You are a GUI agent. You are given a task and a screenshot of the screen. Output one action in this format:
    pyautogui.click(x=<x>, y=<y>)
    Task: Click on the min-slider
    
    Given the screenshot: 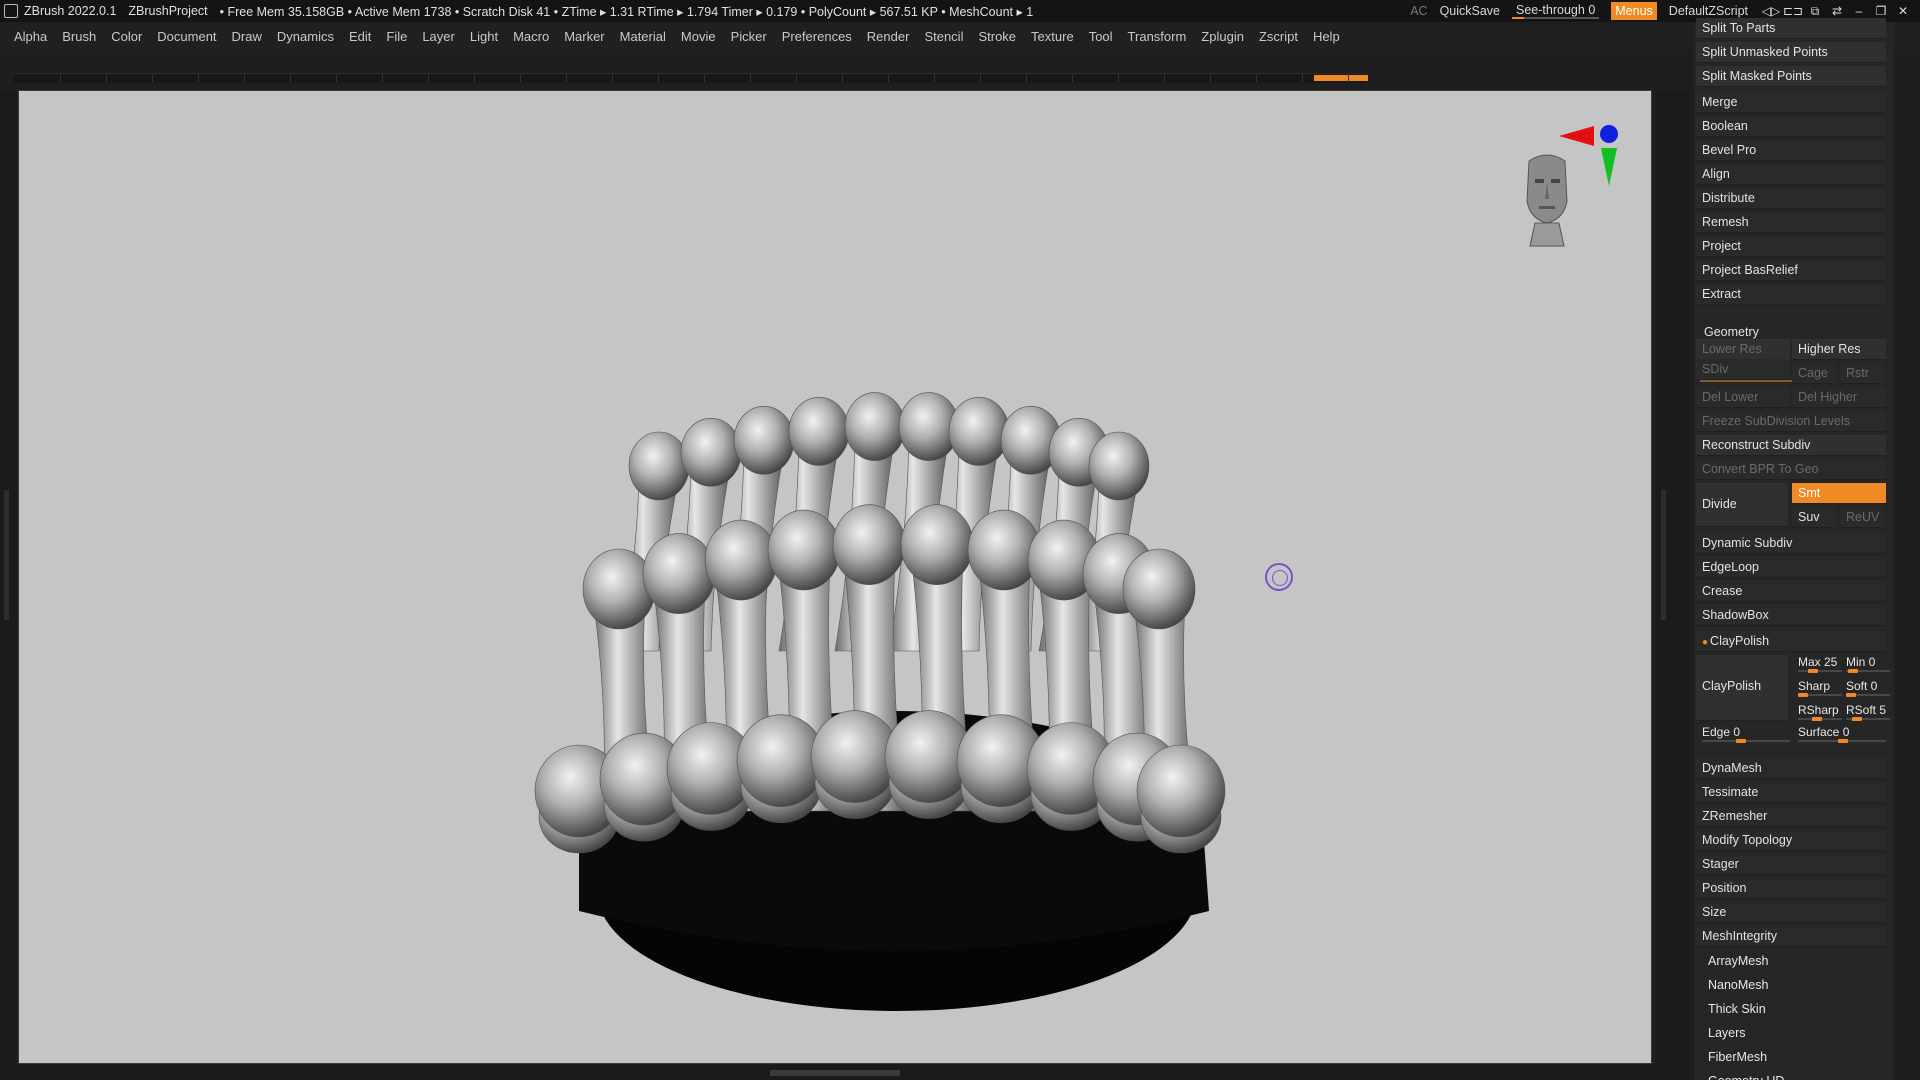 What is the action you would take?
    pyautogui.click(x=1868, y=671)
    